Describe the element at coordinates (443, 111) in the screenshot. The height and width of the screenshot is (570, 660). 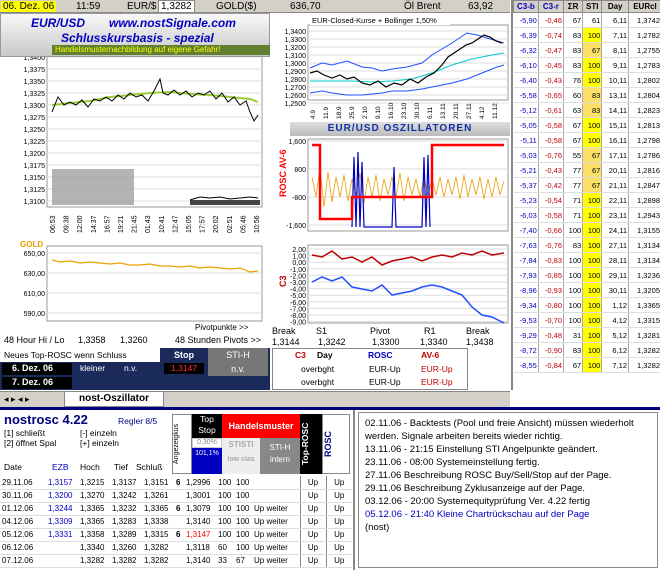
I see `x-tick-label: 13.11` at that location.